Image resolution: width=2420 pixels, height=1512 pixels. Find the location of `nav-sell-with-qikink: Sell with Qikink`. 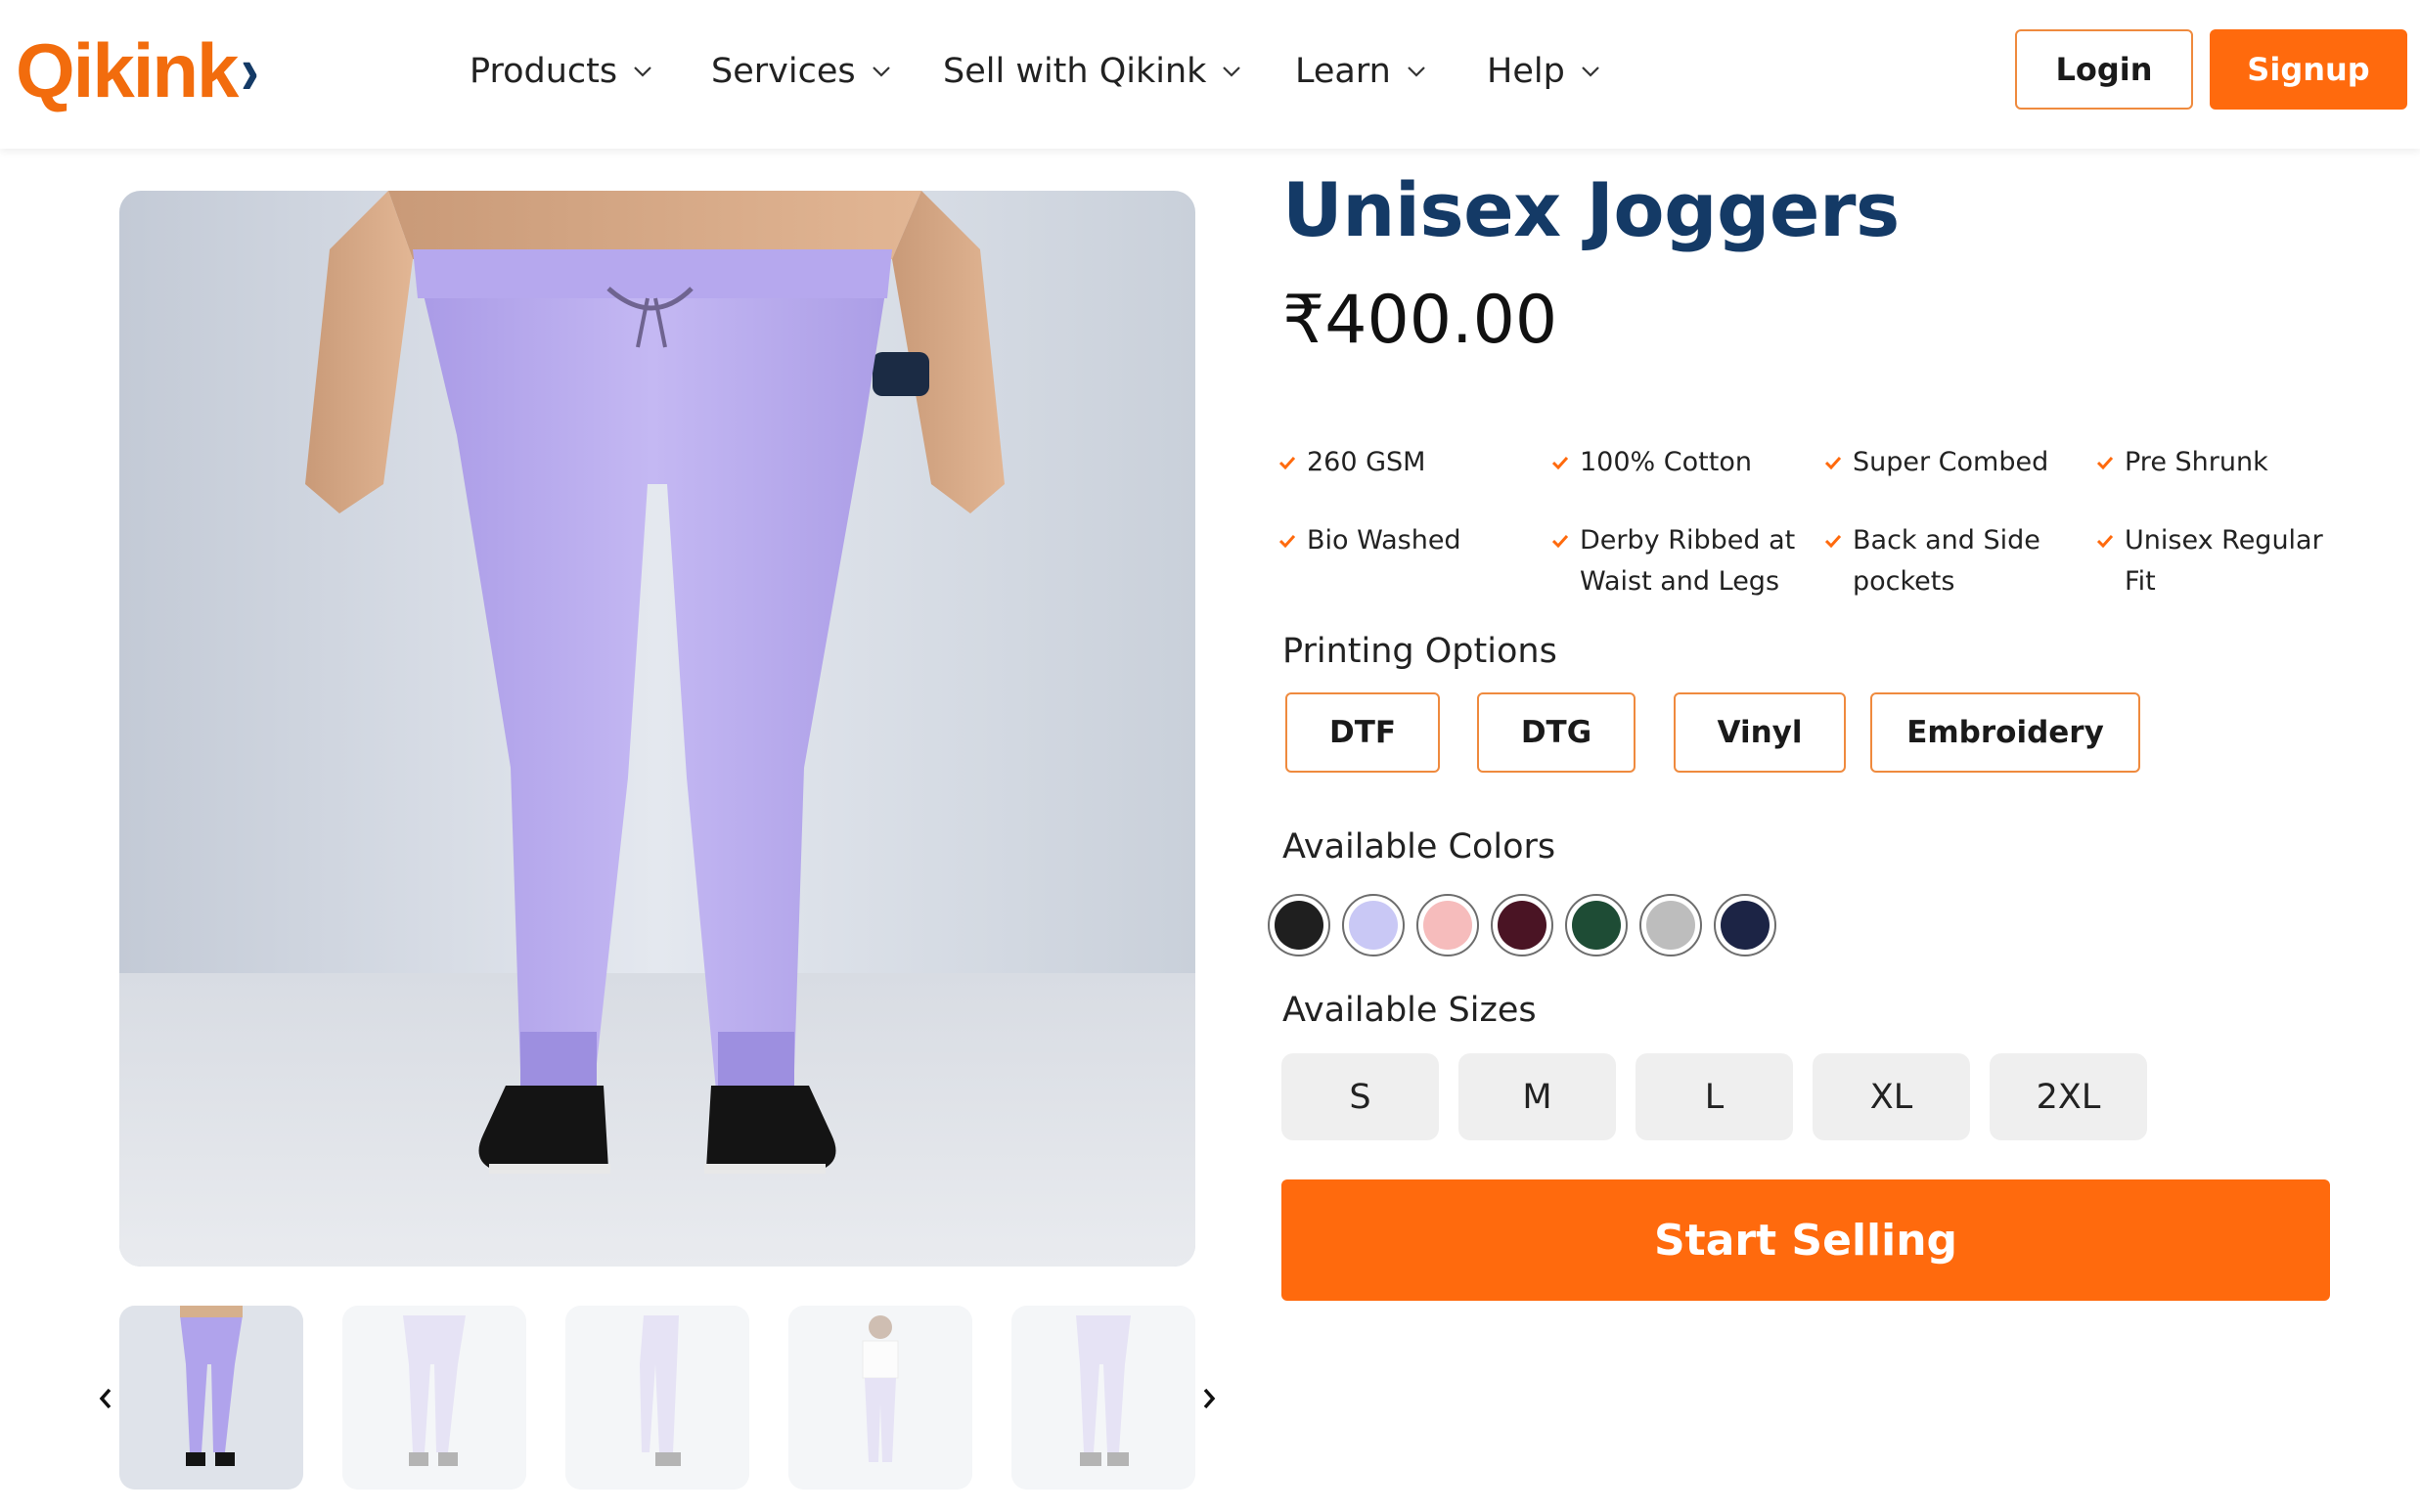

nav-sell-with-qikink: Sell with Qikink is located at coordinates (1093, 72).